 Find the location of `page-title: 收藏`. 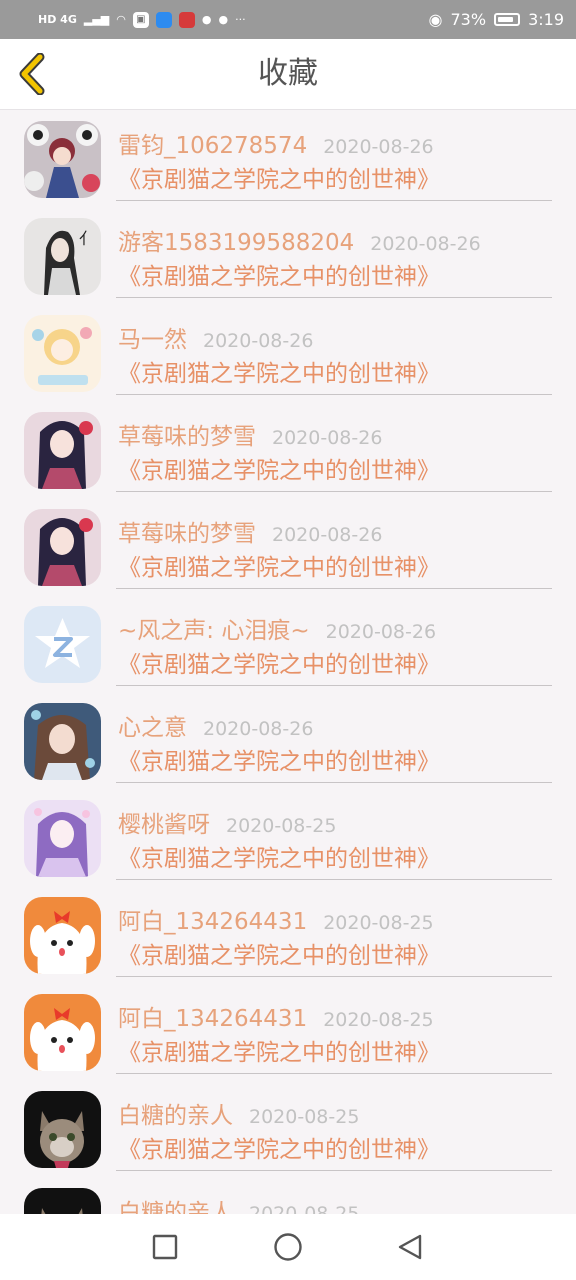

page-title: 收藏 is located at coordinates (288, 73).